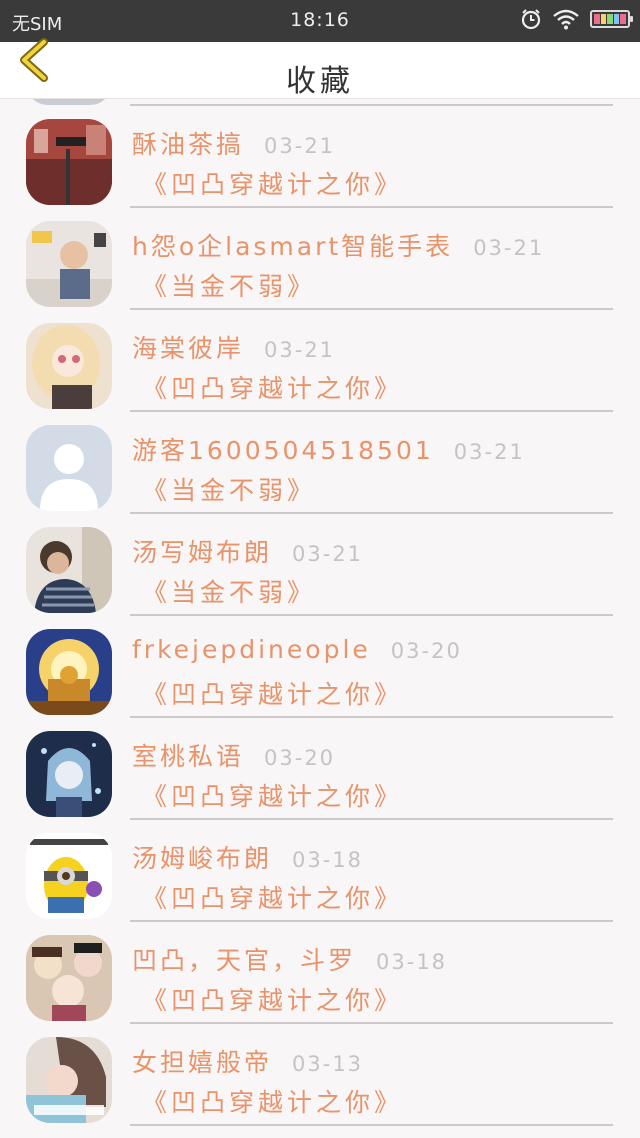  Describe the element at coordinates (566, 19) in the screenshot. I see `wifi-icon` at that location.